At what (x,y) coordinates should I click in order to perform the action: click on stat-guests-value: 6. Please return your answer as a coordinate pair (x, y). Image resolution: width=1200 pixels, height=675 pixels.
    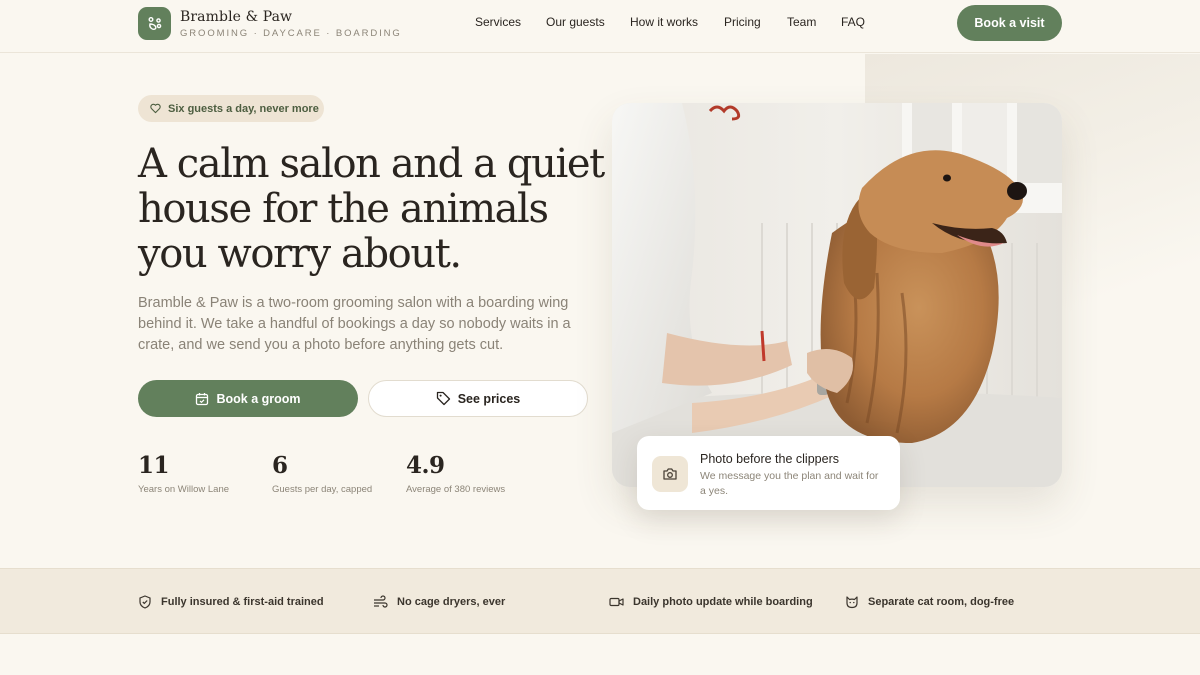
    Looking at the image, I should click on (280, 465).